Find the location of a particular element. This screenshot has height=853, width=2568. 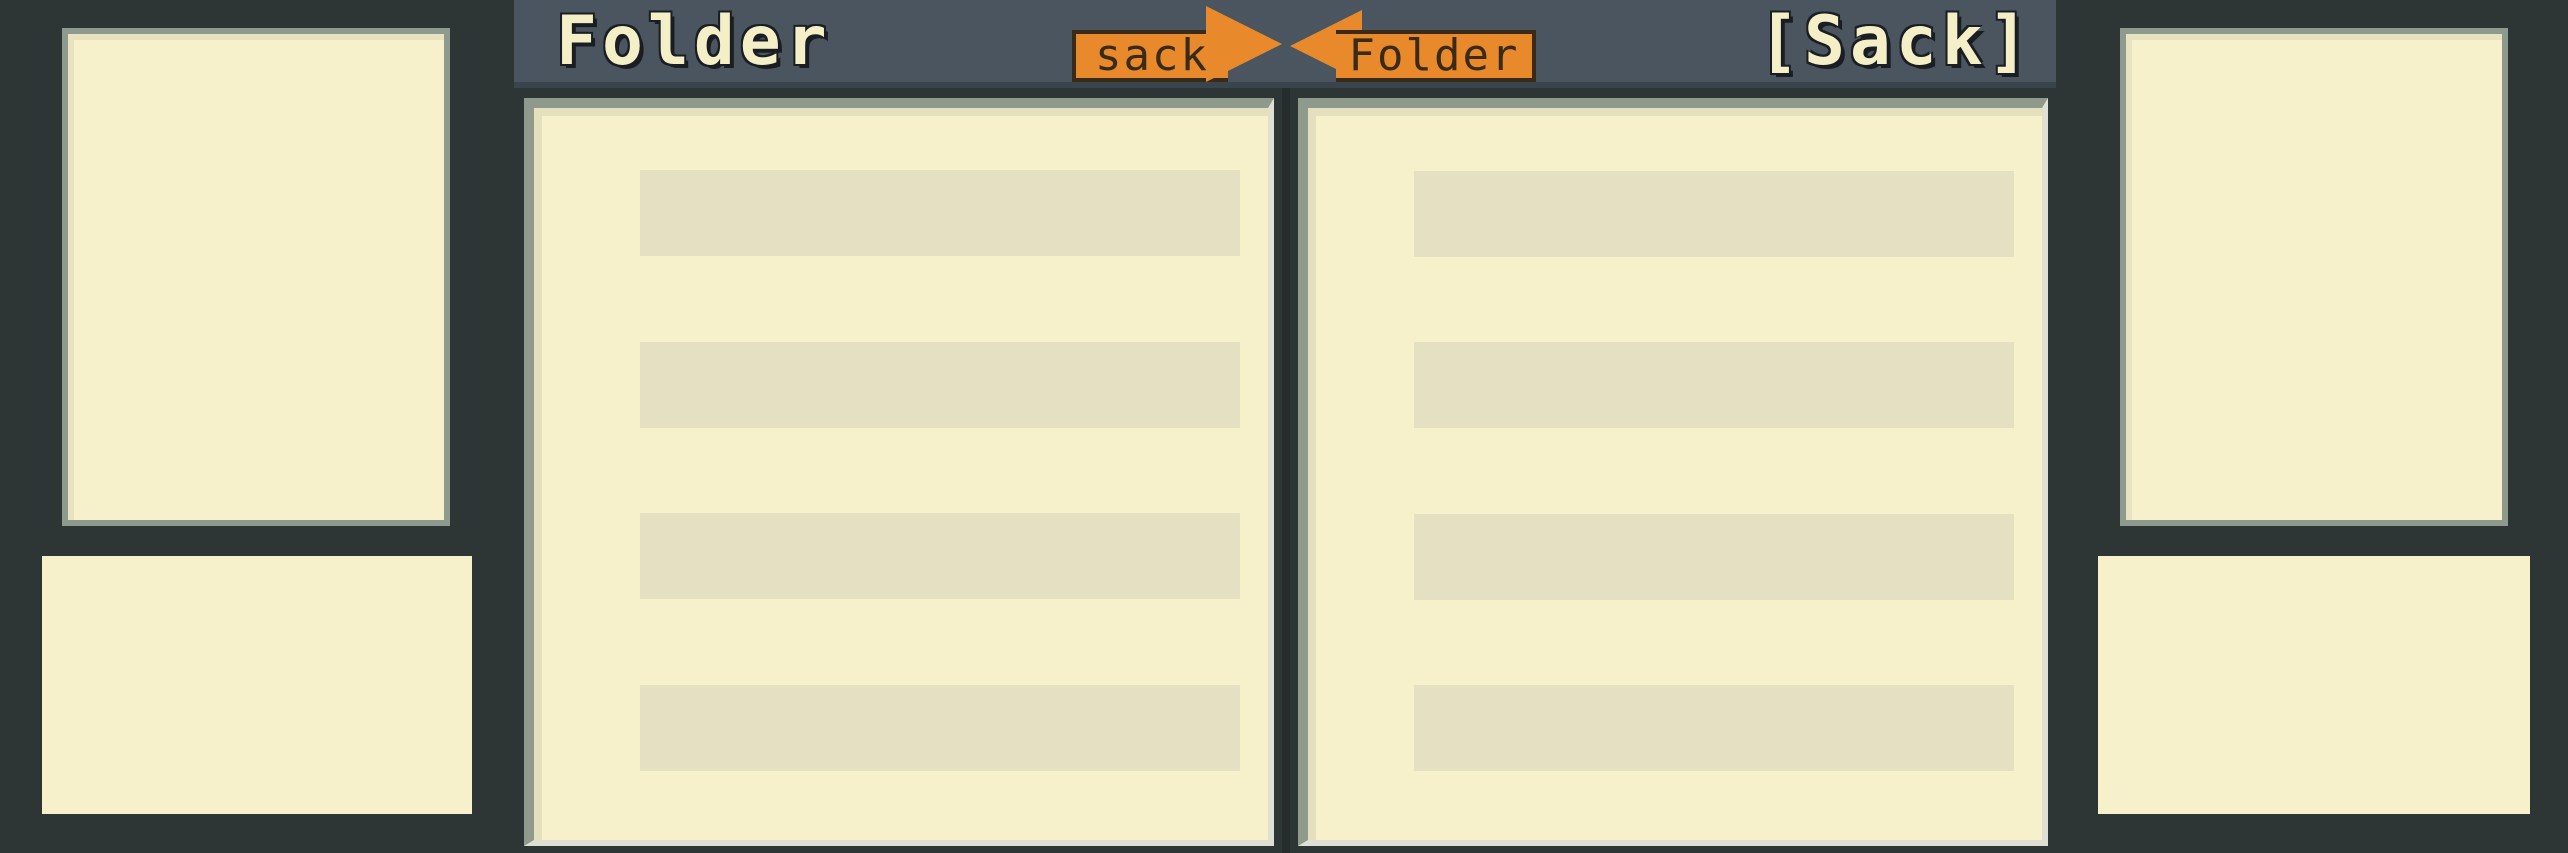

arrow-right-icon is located at coordinates (1244, 44).